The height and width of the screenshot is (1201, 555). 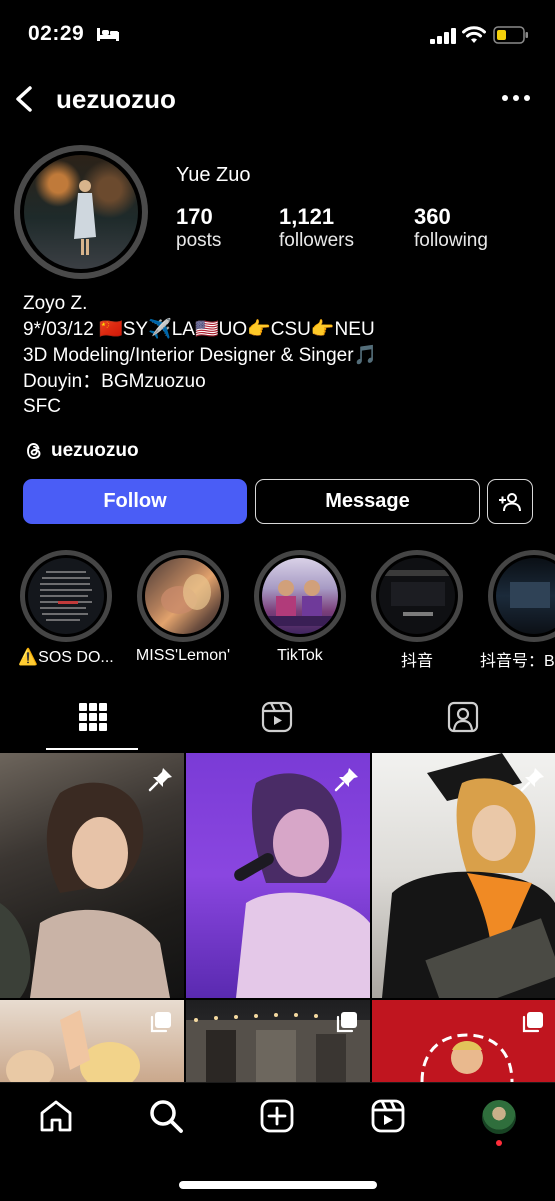 I want to click on back-arrow-icon, so click(x=24, y=99).